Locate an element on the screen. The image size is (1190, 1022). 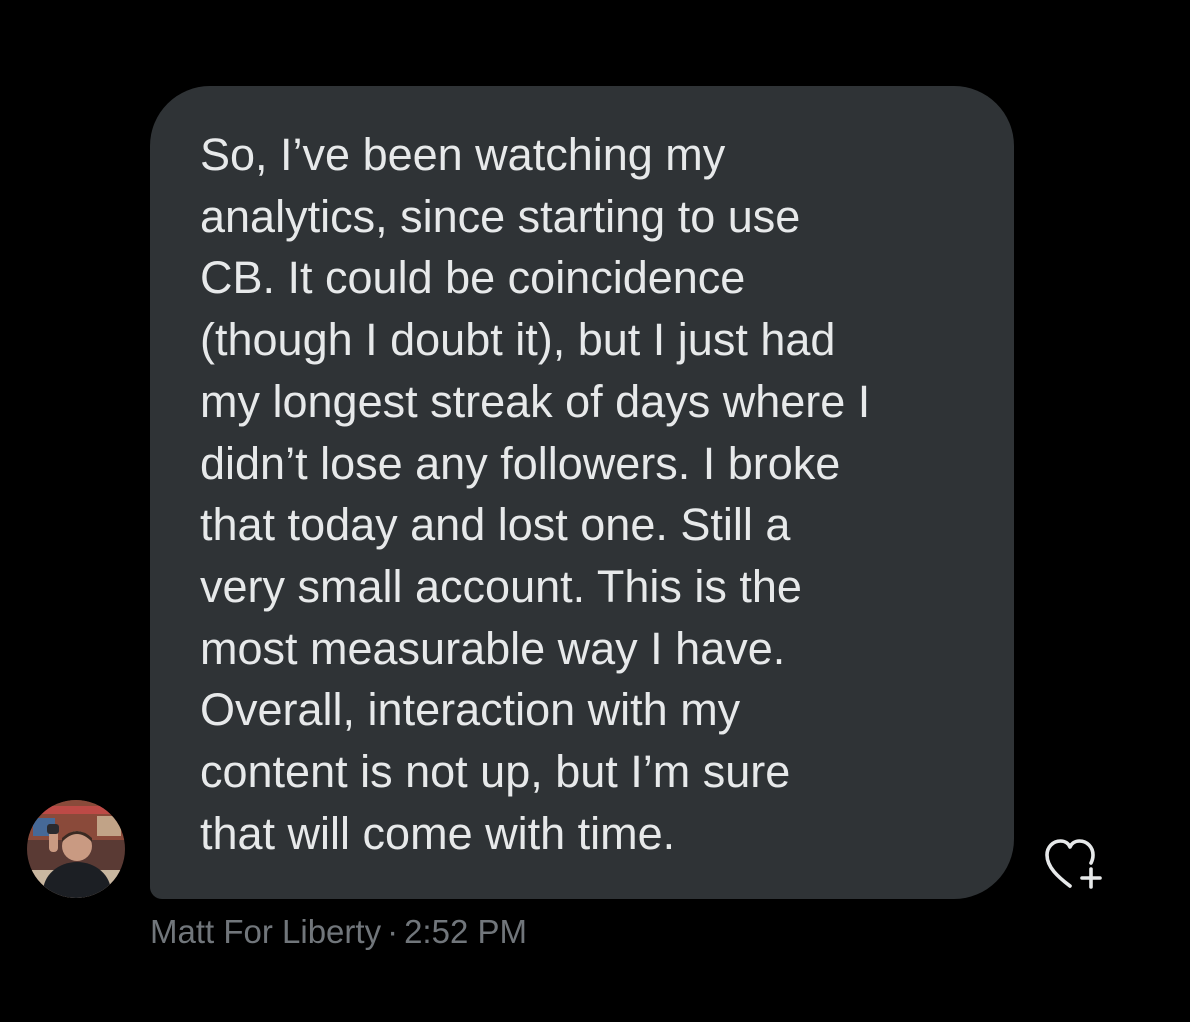
message-text-line: that today and lost one. Still a is located at coordinates (495, 525).